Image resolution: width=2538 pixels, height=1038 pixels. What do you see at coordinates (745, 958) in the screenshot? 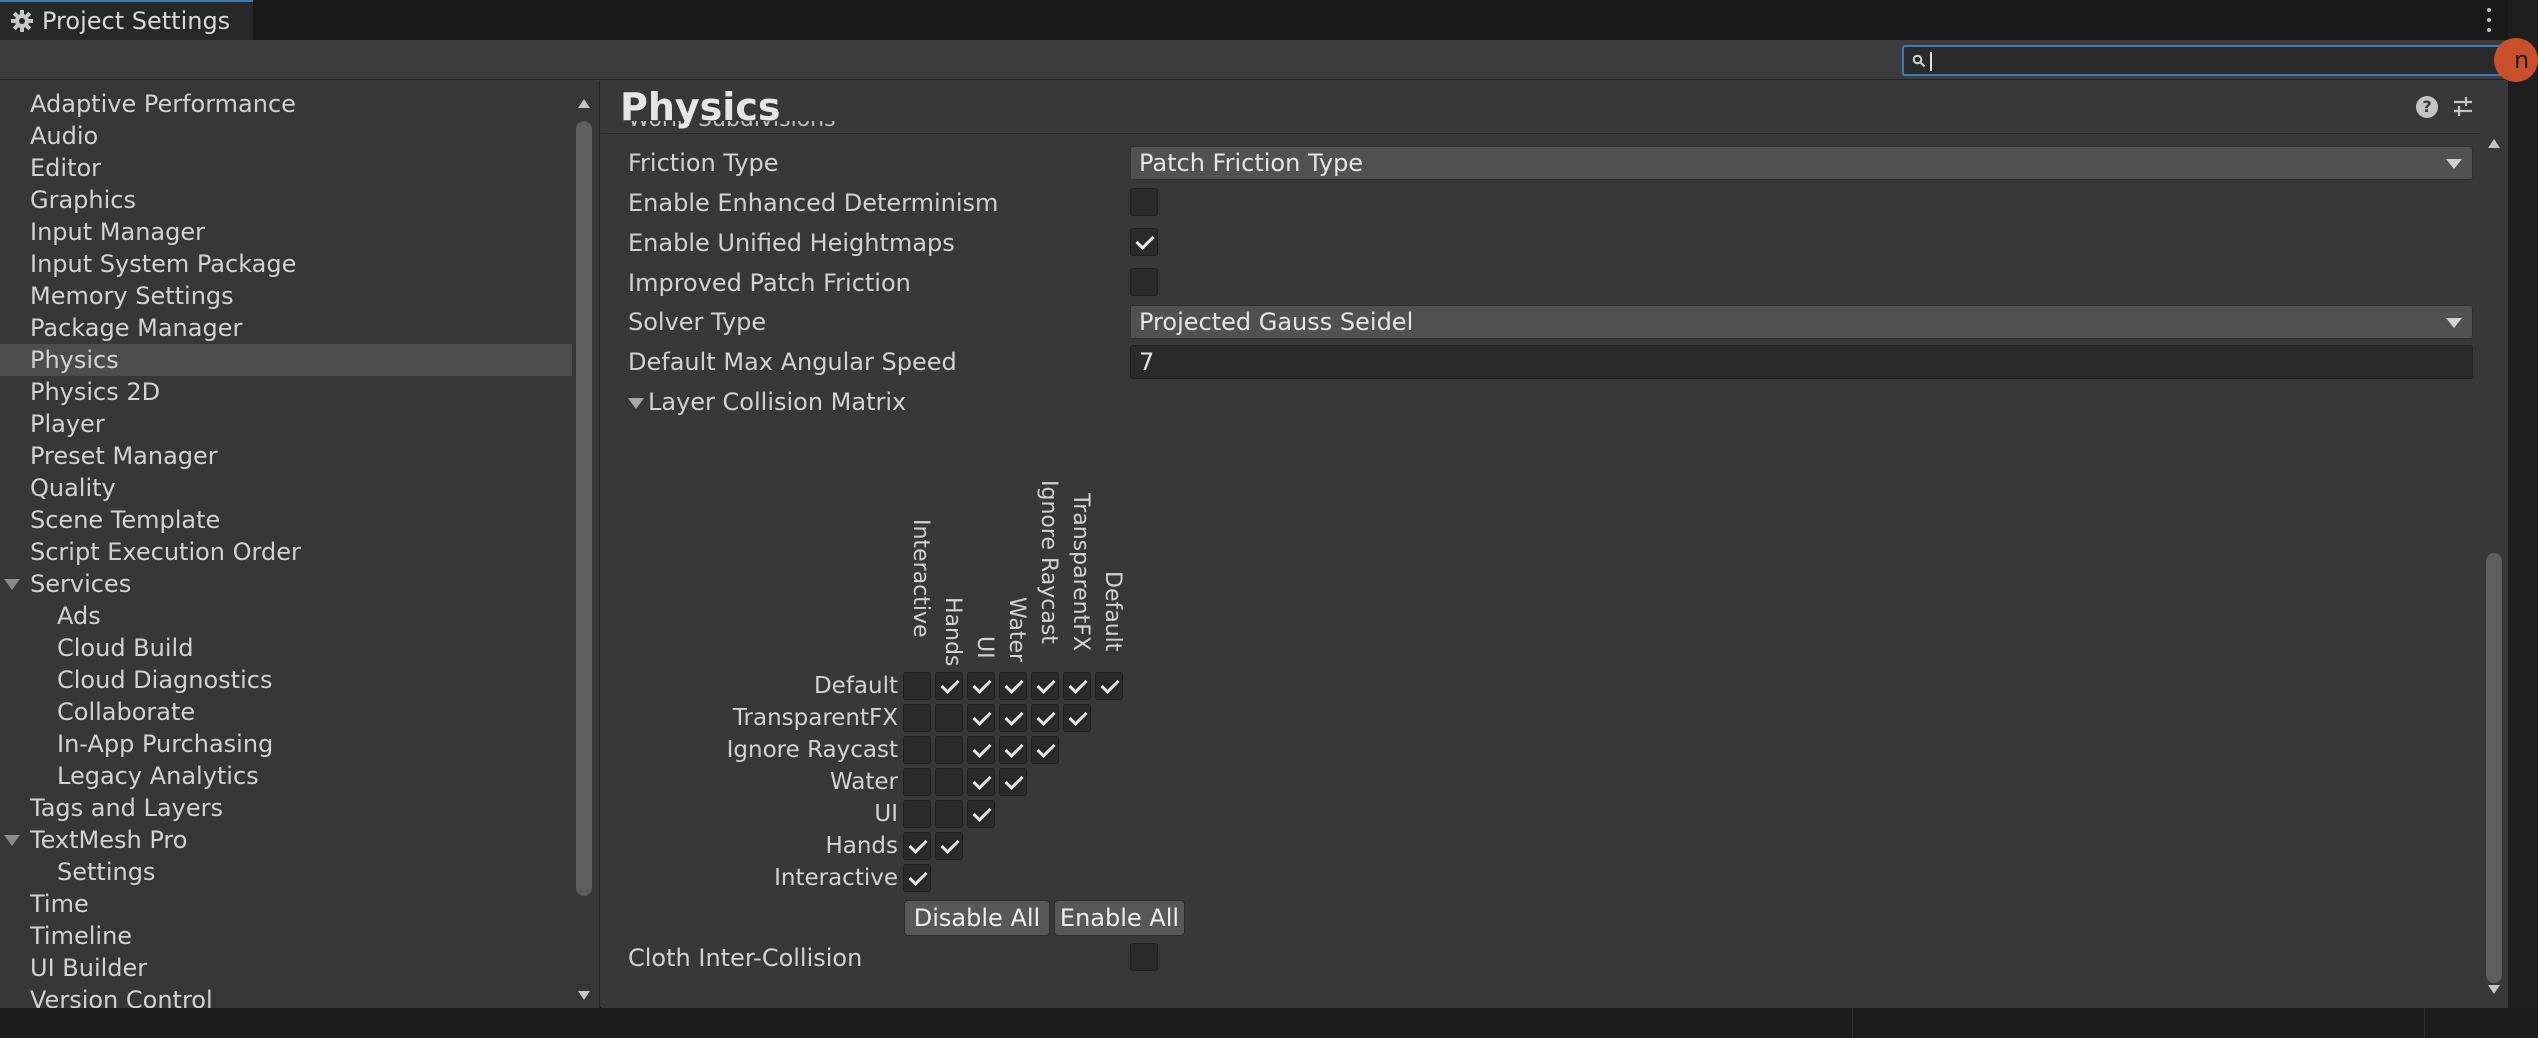
I see `cloth-inter-collision-label: Cloth Inter-Collision` at bounding box center [745, 958].